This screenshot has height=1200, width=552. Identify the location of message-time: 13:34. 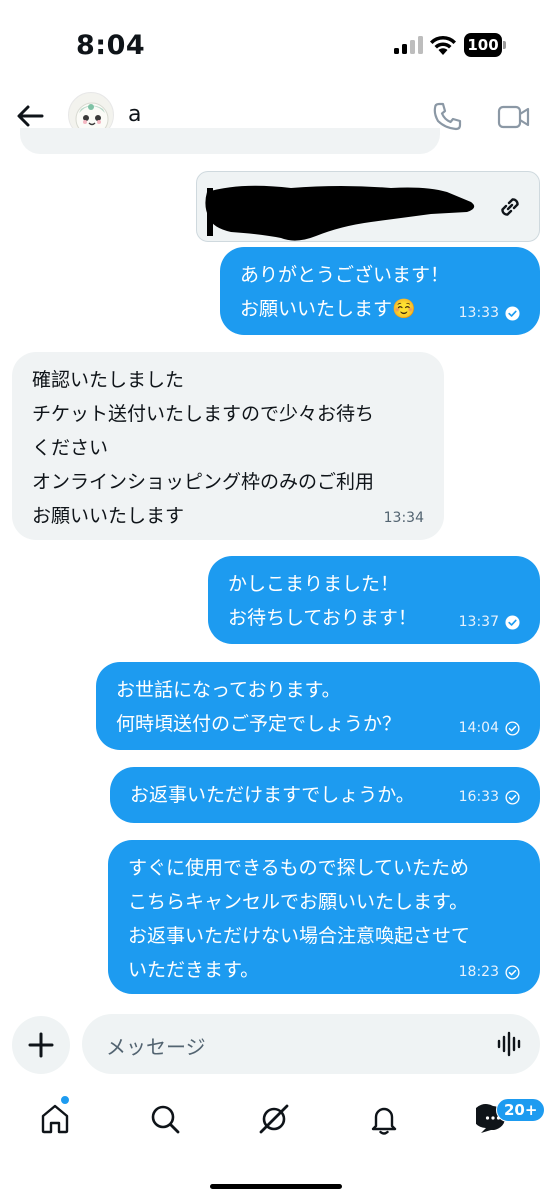
(403, 518).